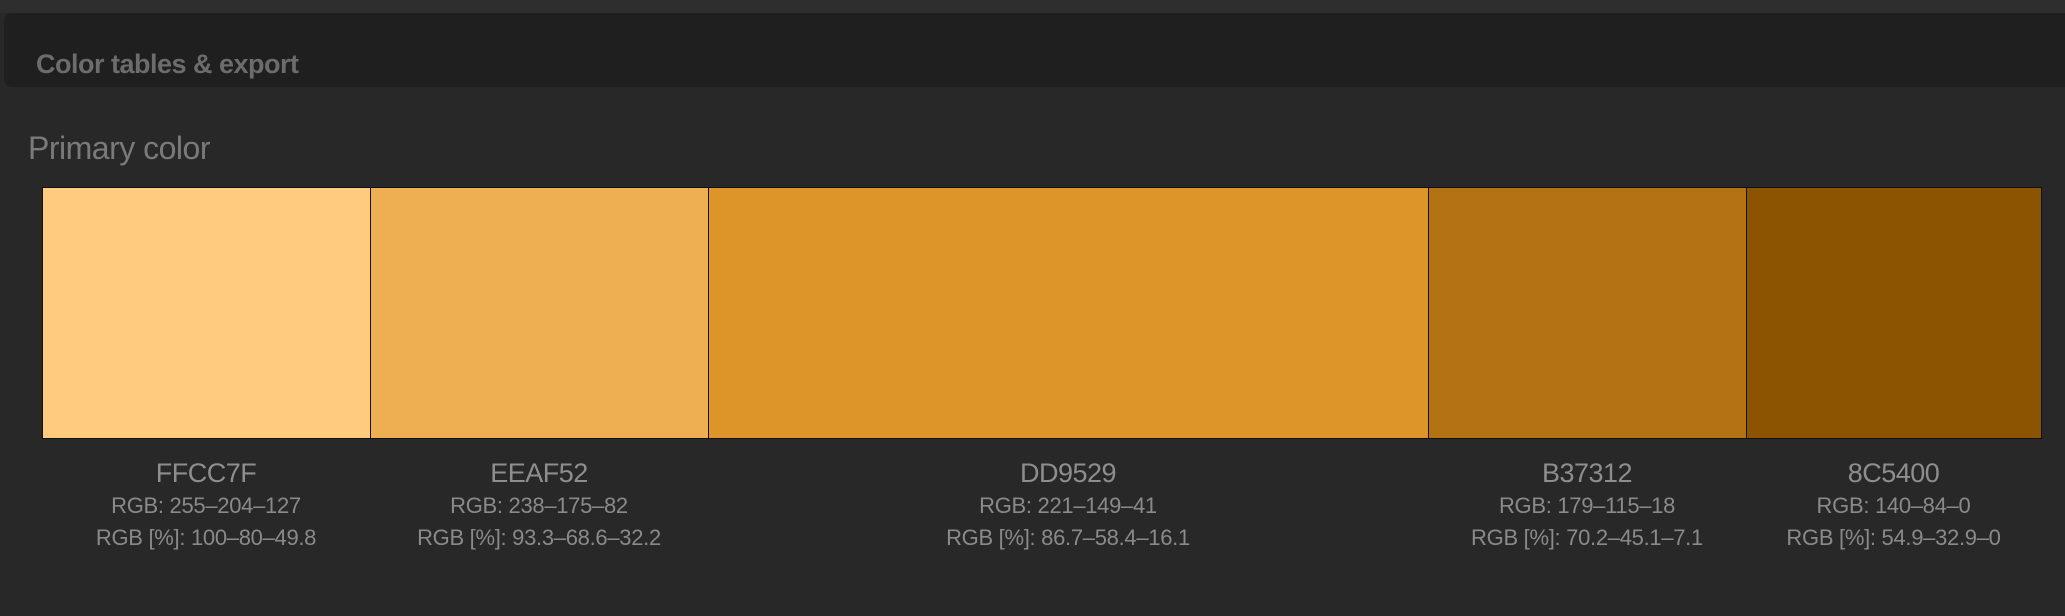 Image resolution: width=2065 pixels, height=616 pixels. Describe the element at coordinates (1893, 537) in the screenshot. I see `rgb-percent-value: RGB [%]: 54.9–32.9–0` at that location.